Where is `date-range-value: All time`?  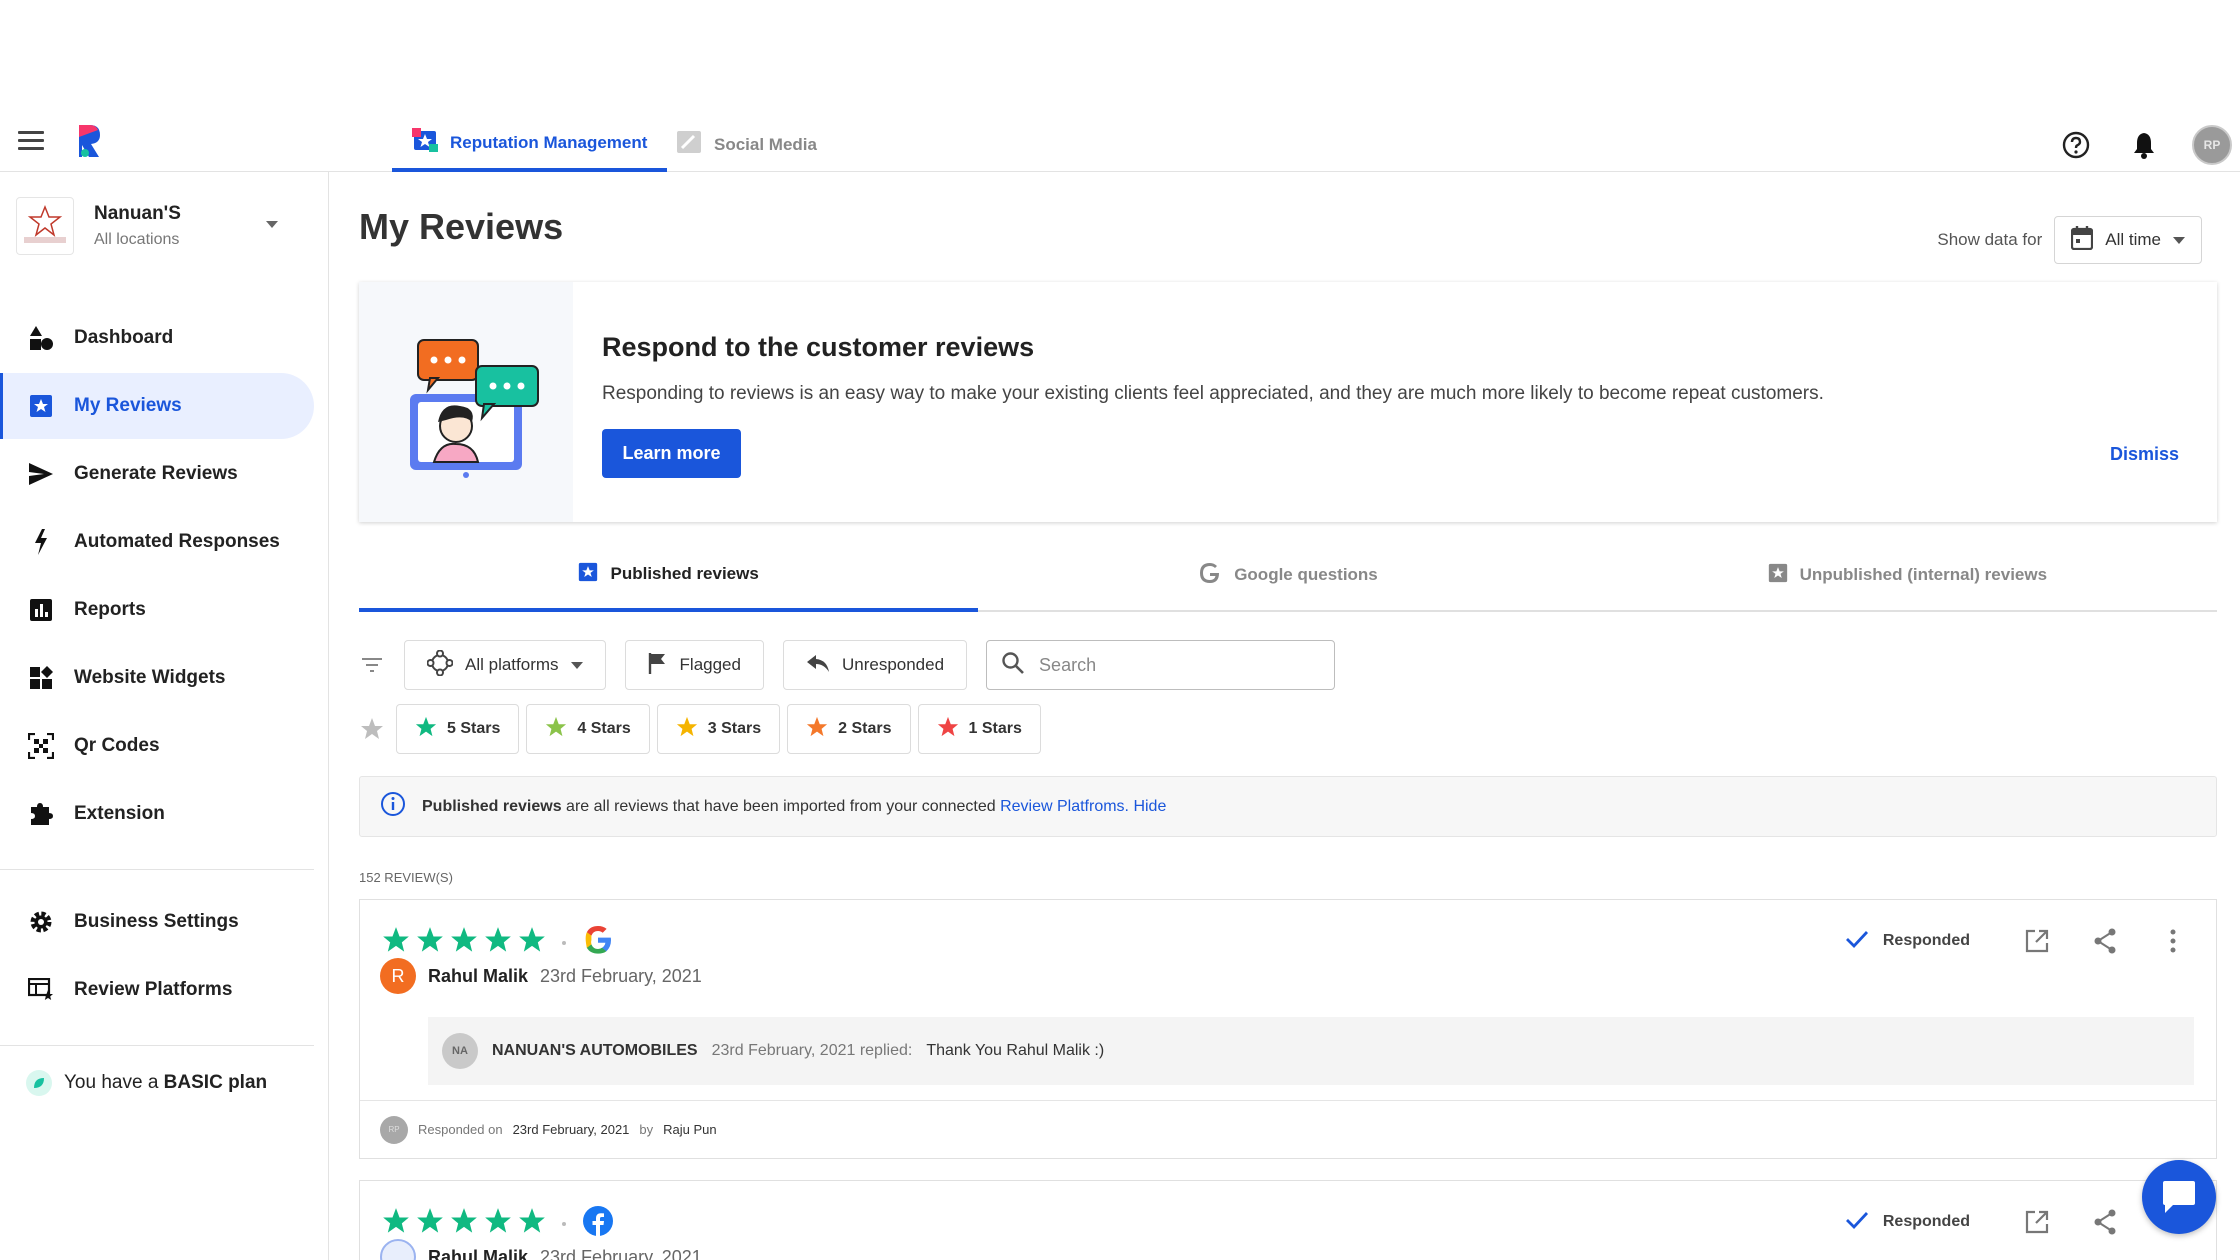 date-range-value: All time is located at coordinates (2133, 239).